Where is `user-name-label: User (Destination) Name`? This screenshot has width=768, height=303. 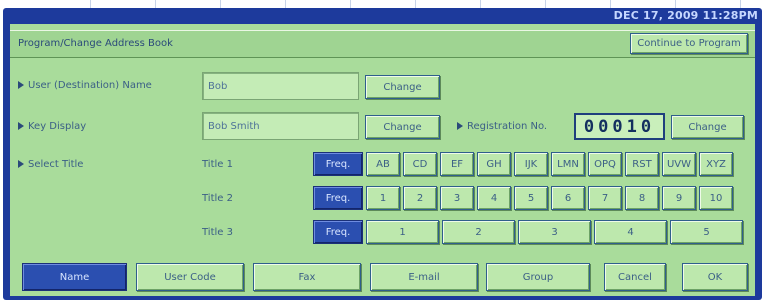
user-name-label: User (Destination) Name is located at coordinates (85, 85).